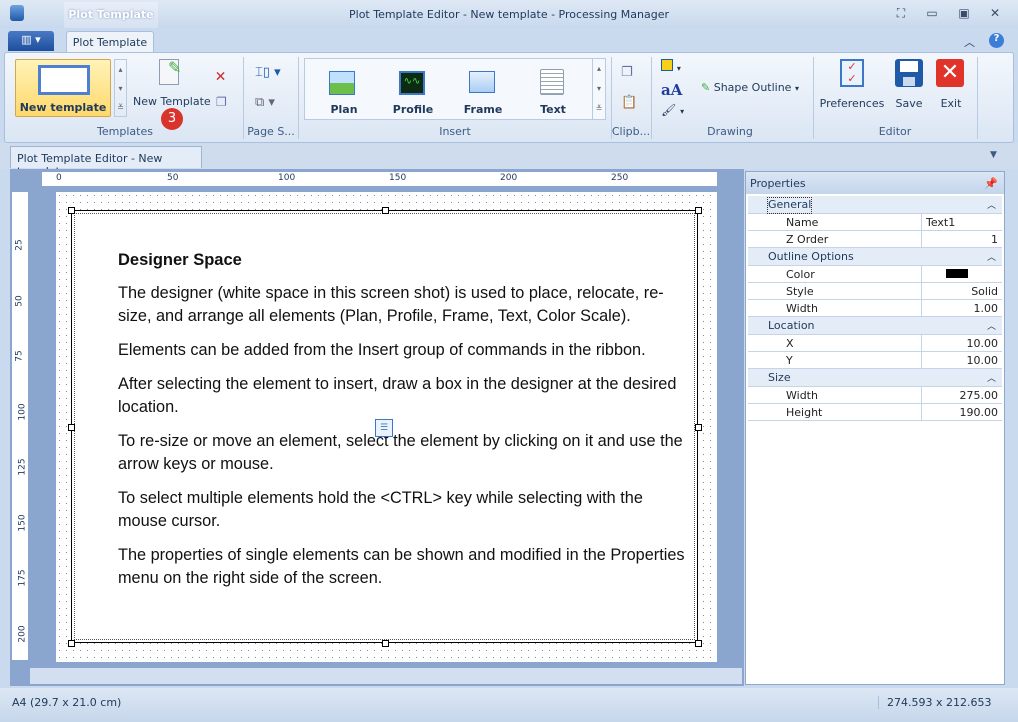  I want to click on ruler-label: 0, so click(59, 178).